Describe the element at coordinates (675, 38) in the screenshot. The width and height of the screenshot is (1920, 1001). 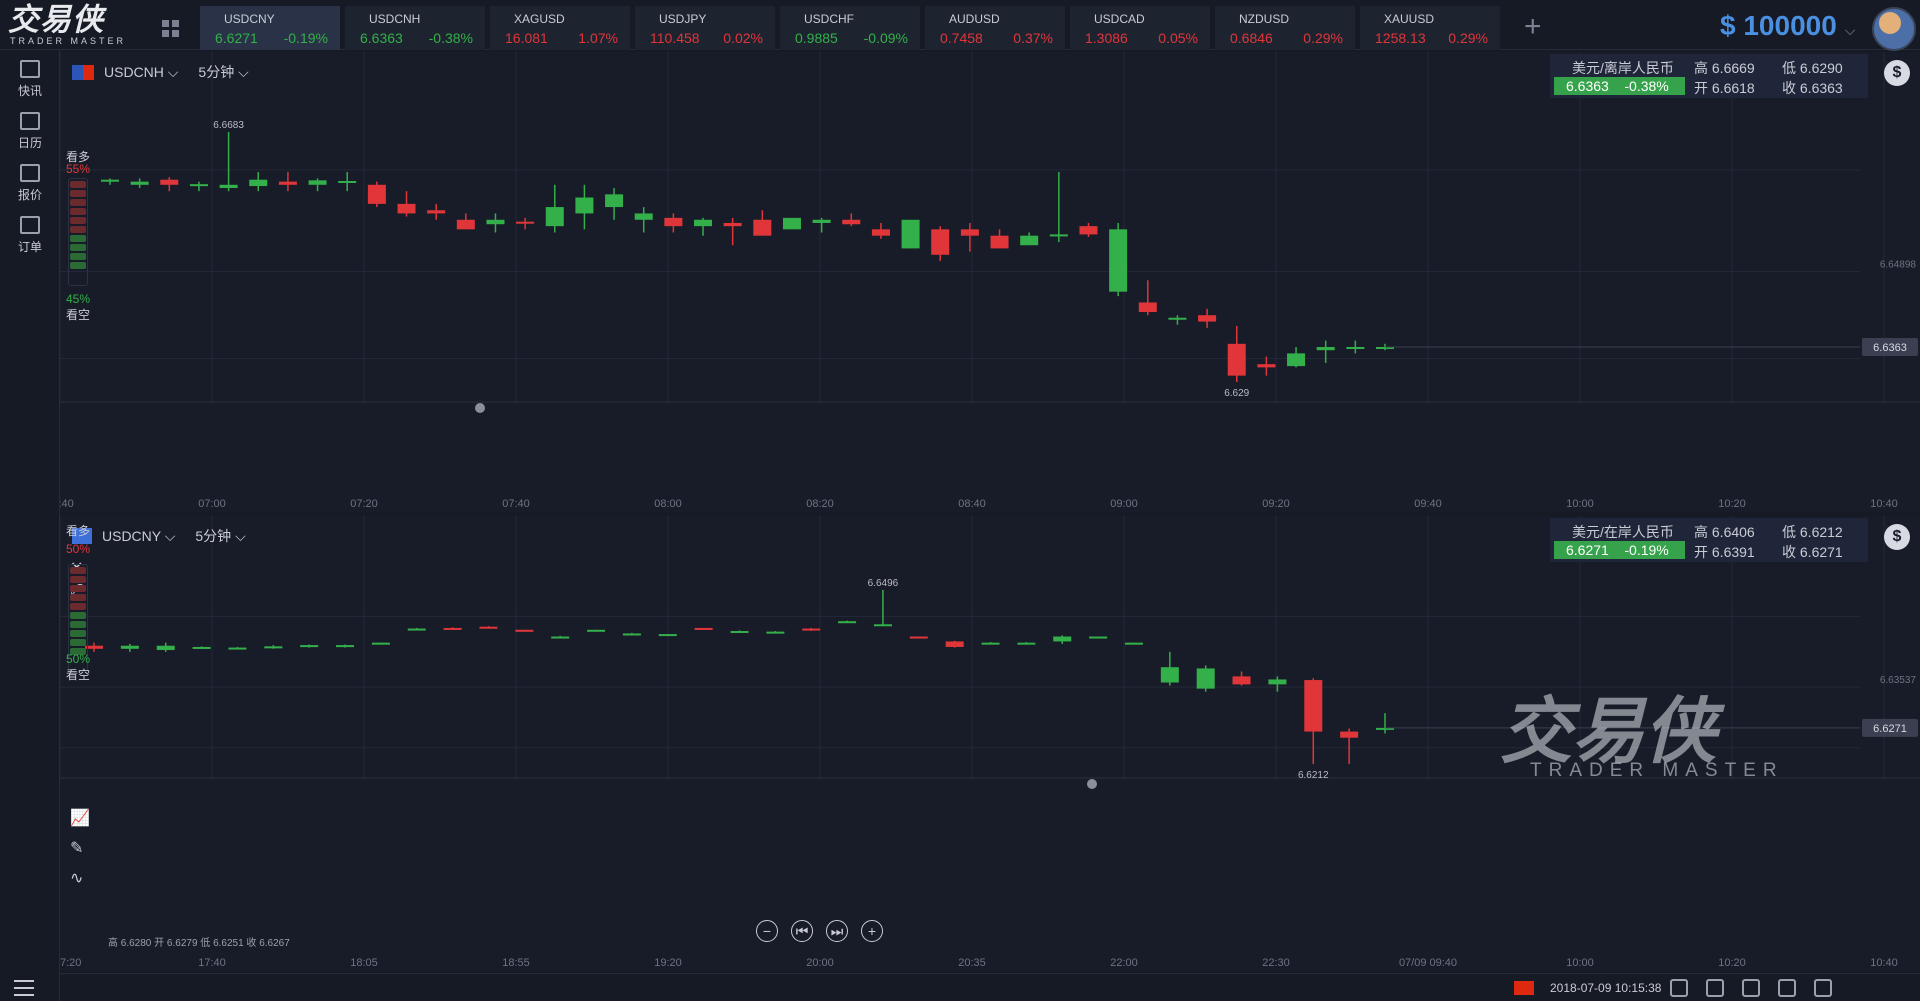
I see `ticker-price: 110.458` at that location.